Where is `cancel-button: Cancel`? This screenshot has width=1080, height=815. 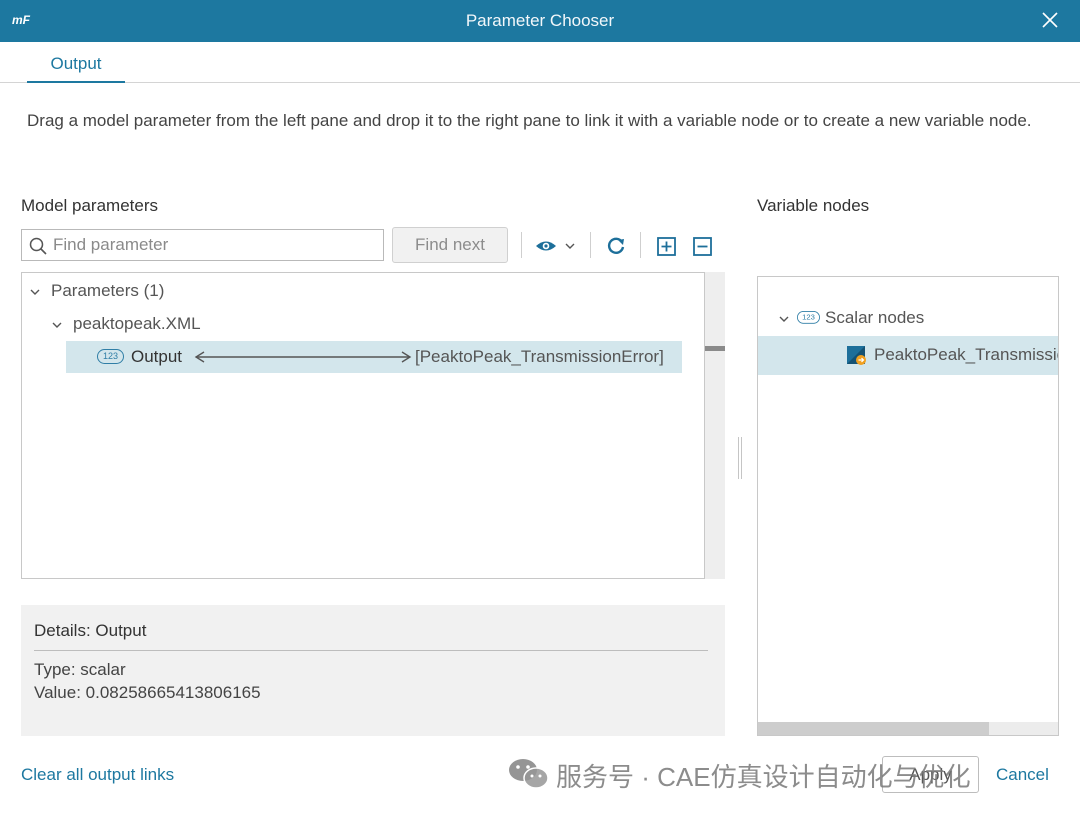 cancel-button: Cancel is located at coordinates (1022, 775).